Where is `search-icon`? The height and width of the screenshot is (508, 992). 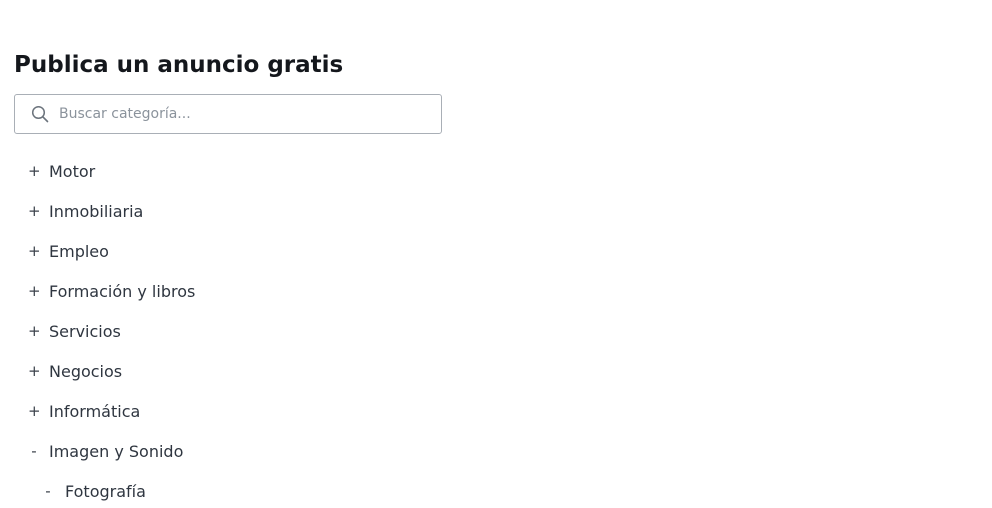
search-icon is located at coordinates (40, 114).